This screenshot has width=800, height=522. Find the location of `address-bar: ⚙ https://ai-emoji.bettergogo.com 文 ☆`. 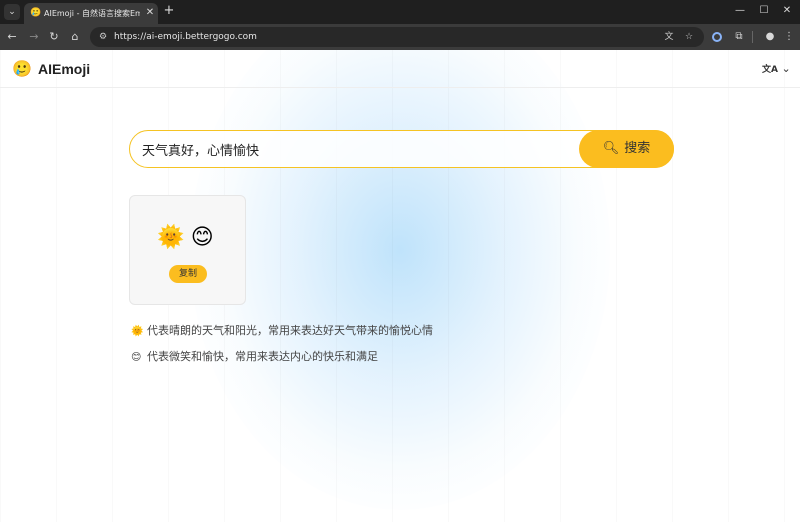

address-bar: ⚙ https://ai-emoji.bettergogo.com 文 ☆ is located at coordinates (397, 37).